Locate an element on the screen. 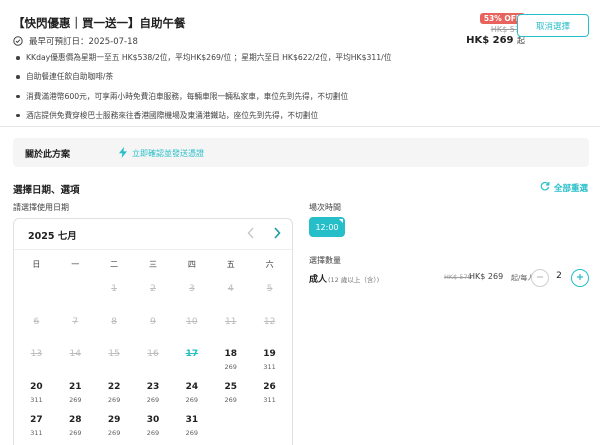  day-cell: 31 269 is located at coordinates (191, 426).